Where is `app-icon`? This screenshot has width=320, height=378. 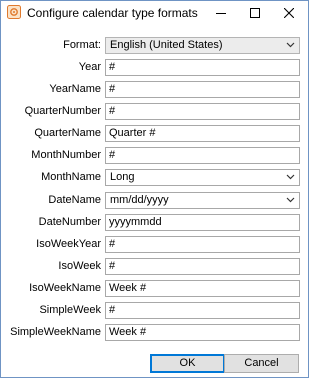 app-icon is located at coordinates (14, 12).